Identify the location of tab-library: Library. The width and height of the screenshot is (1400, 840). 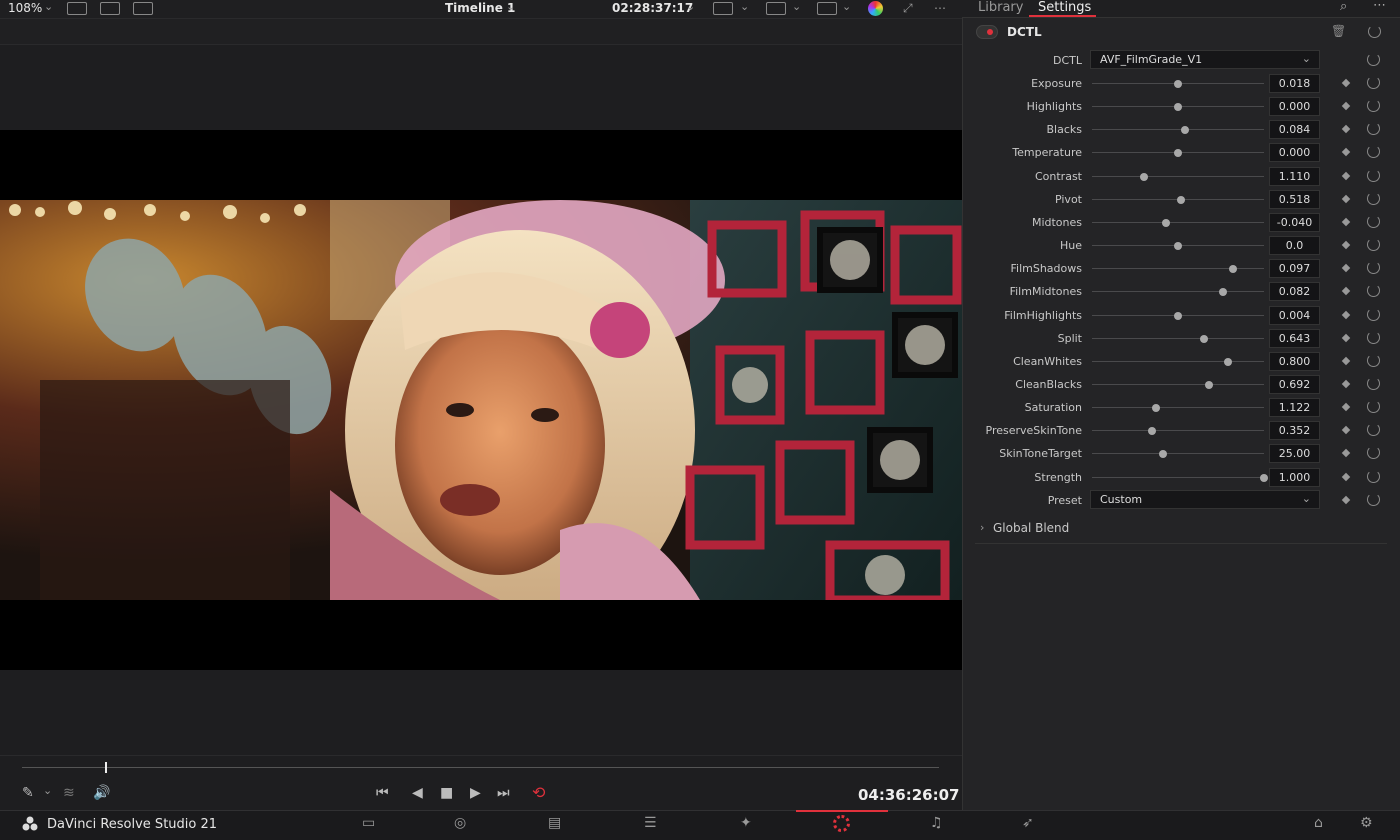
(1000, 7).